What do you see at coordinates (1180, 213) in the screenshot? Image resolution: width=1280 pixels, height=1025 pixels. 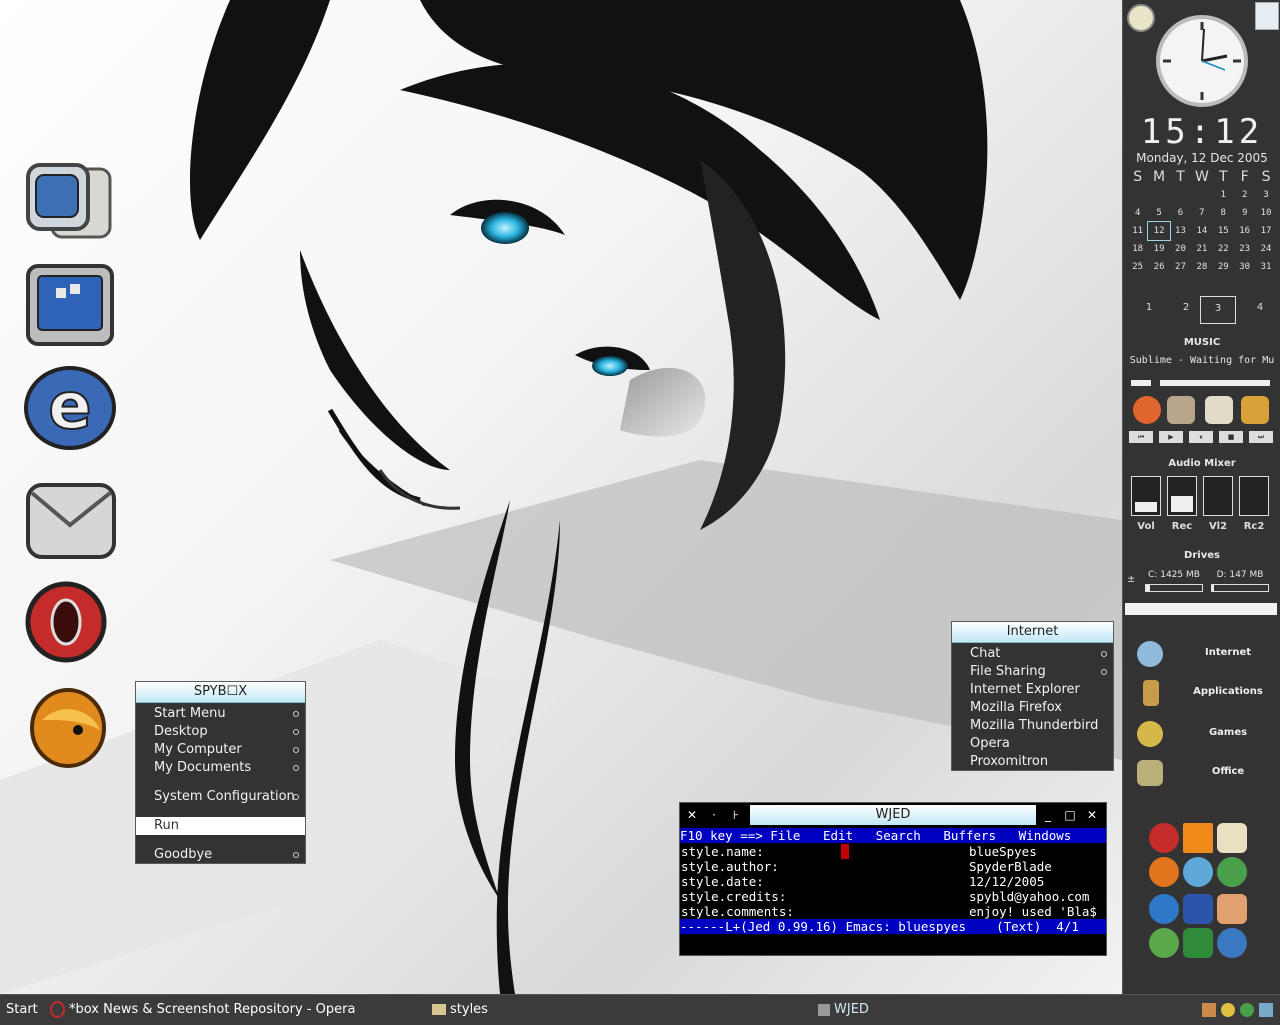 I see `calendar-day: 6` at bounding box center [1180, 213].